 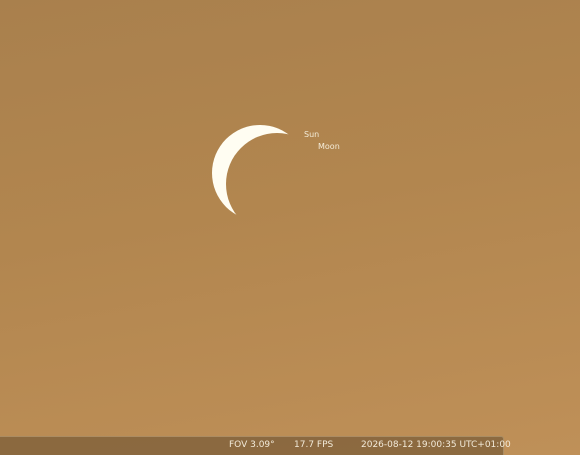 What do you see at coordinates (252, 445) in the screenshot?
I see `fov-readout: FOV 3.09°` at bounding box center [252, 445].